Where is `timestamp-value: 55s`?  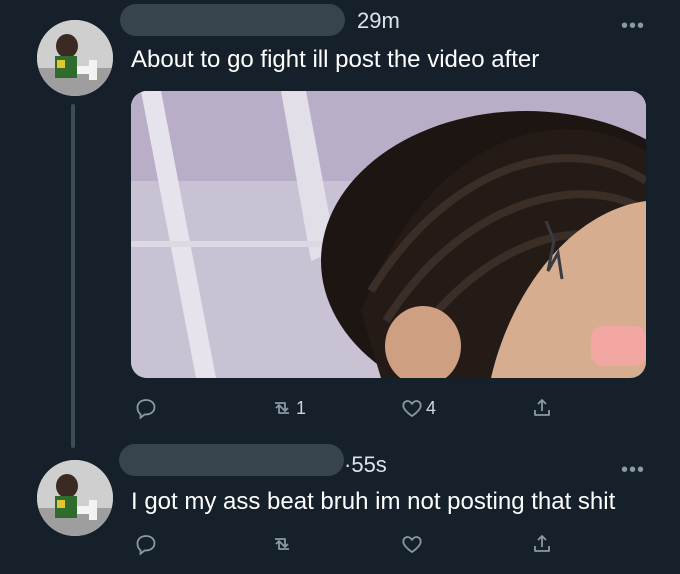 timestamp-value: 55s is located at coordinates (369, 464).